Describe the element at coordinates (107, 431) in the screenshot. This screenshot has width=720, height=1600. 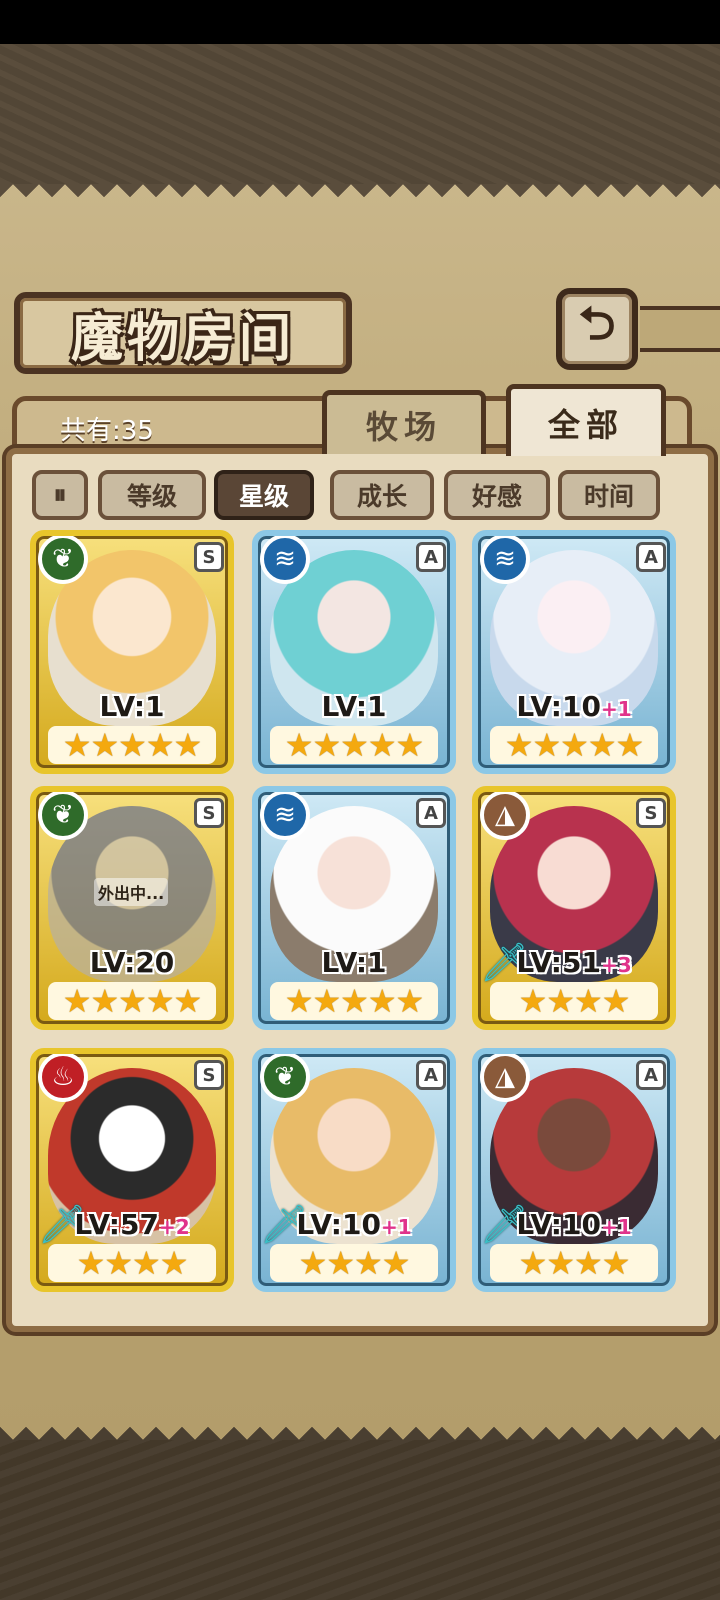
I see `monster-count: 共有:35` at that location.